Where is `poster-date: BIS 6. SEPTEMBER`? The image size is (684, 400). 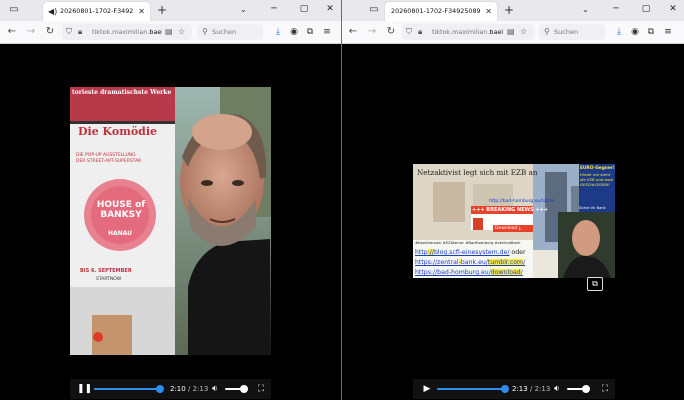
poster-date: BIS 6. SEPTEMBER is located at coordinates (106, 271).